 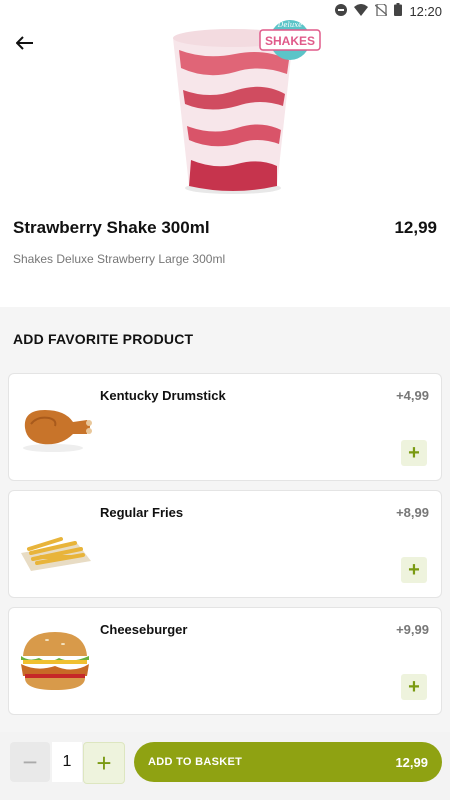 I want to click on shakes-badge-logo: Deluxe SHAKES, so click(x=290, y=40).